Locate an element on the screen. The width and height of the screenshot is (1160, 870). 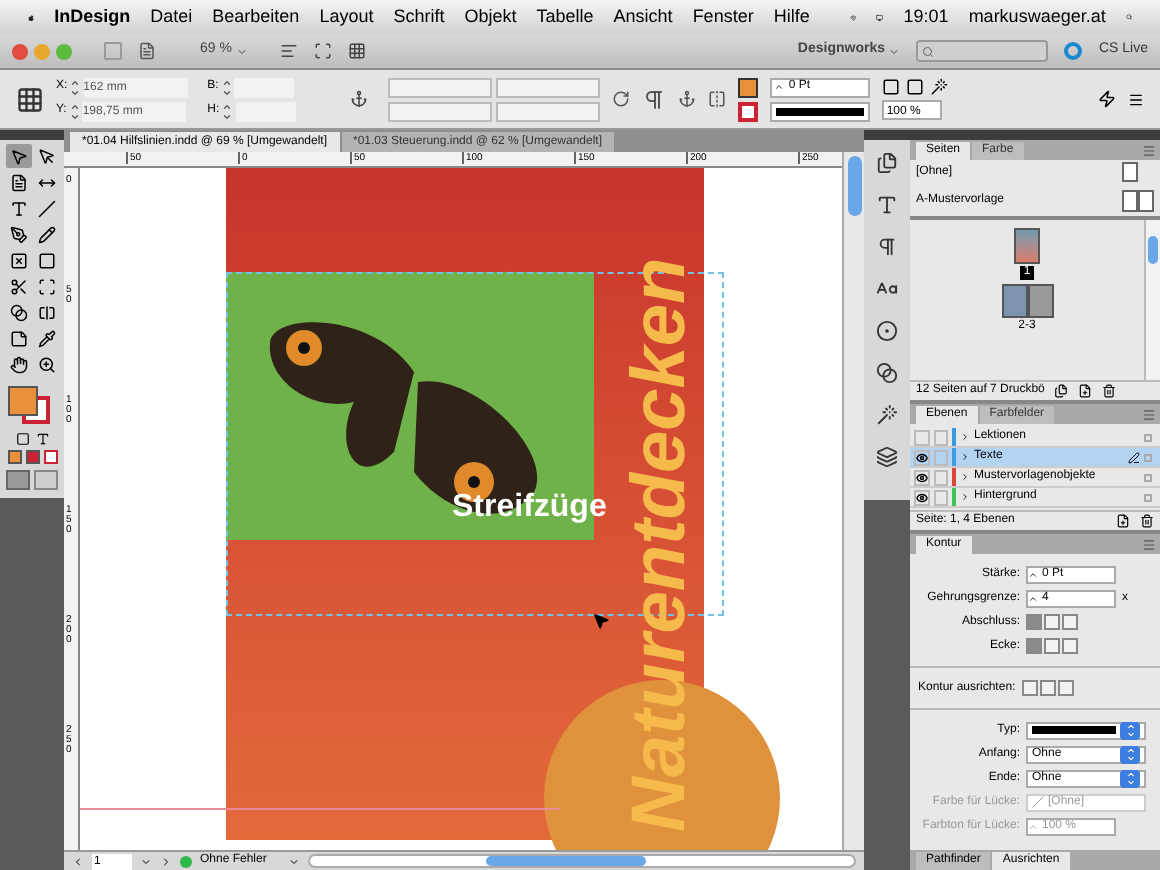
menu-item: Bearbeiten is located at coordinates (256, 17).